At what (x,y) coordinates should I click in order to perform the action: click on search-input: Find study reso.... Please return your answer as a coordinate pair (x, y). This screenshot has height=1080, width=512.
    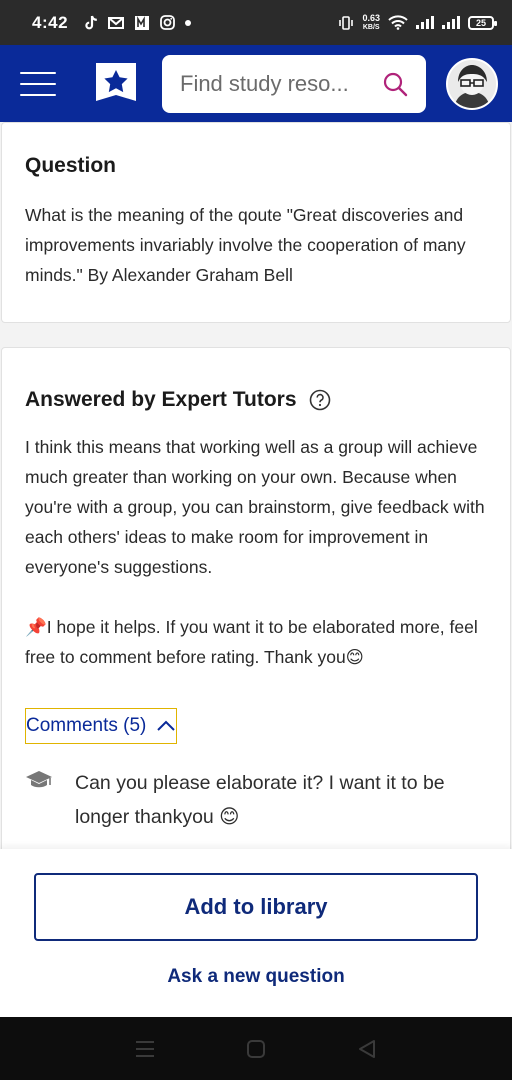
    Looking at the image, I should click on (294, 83).